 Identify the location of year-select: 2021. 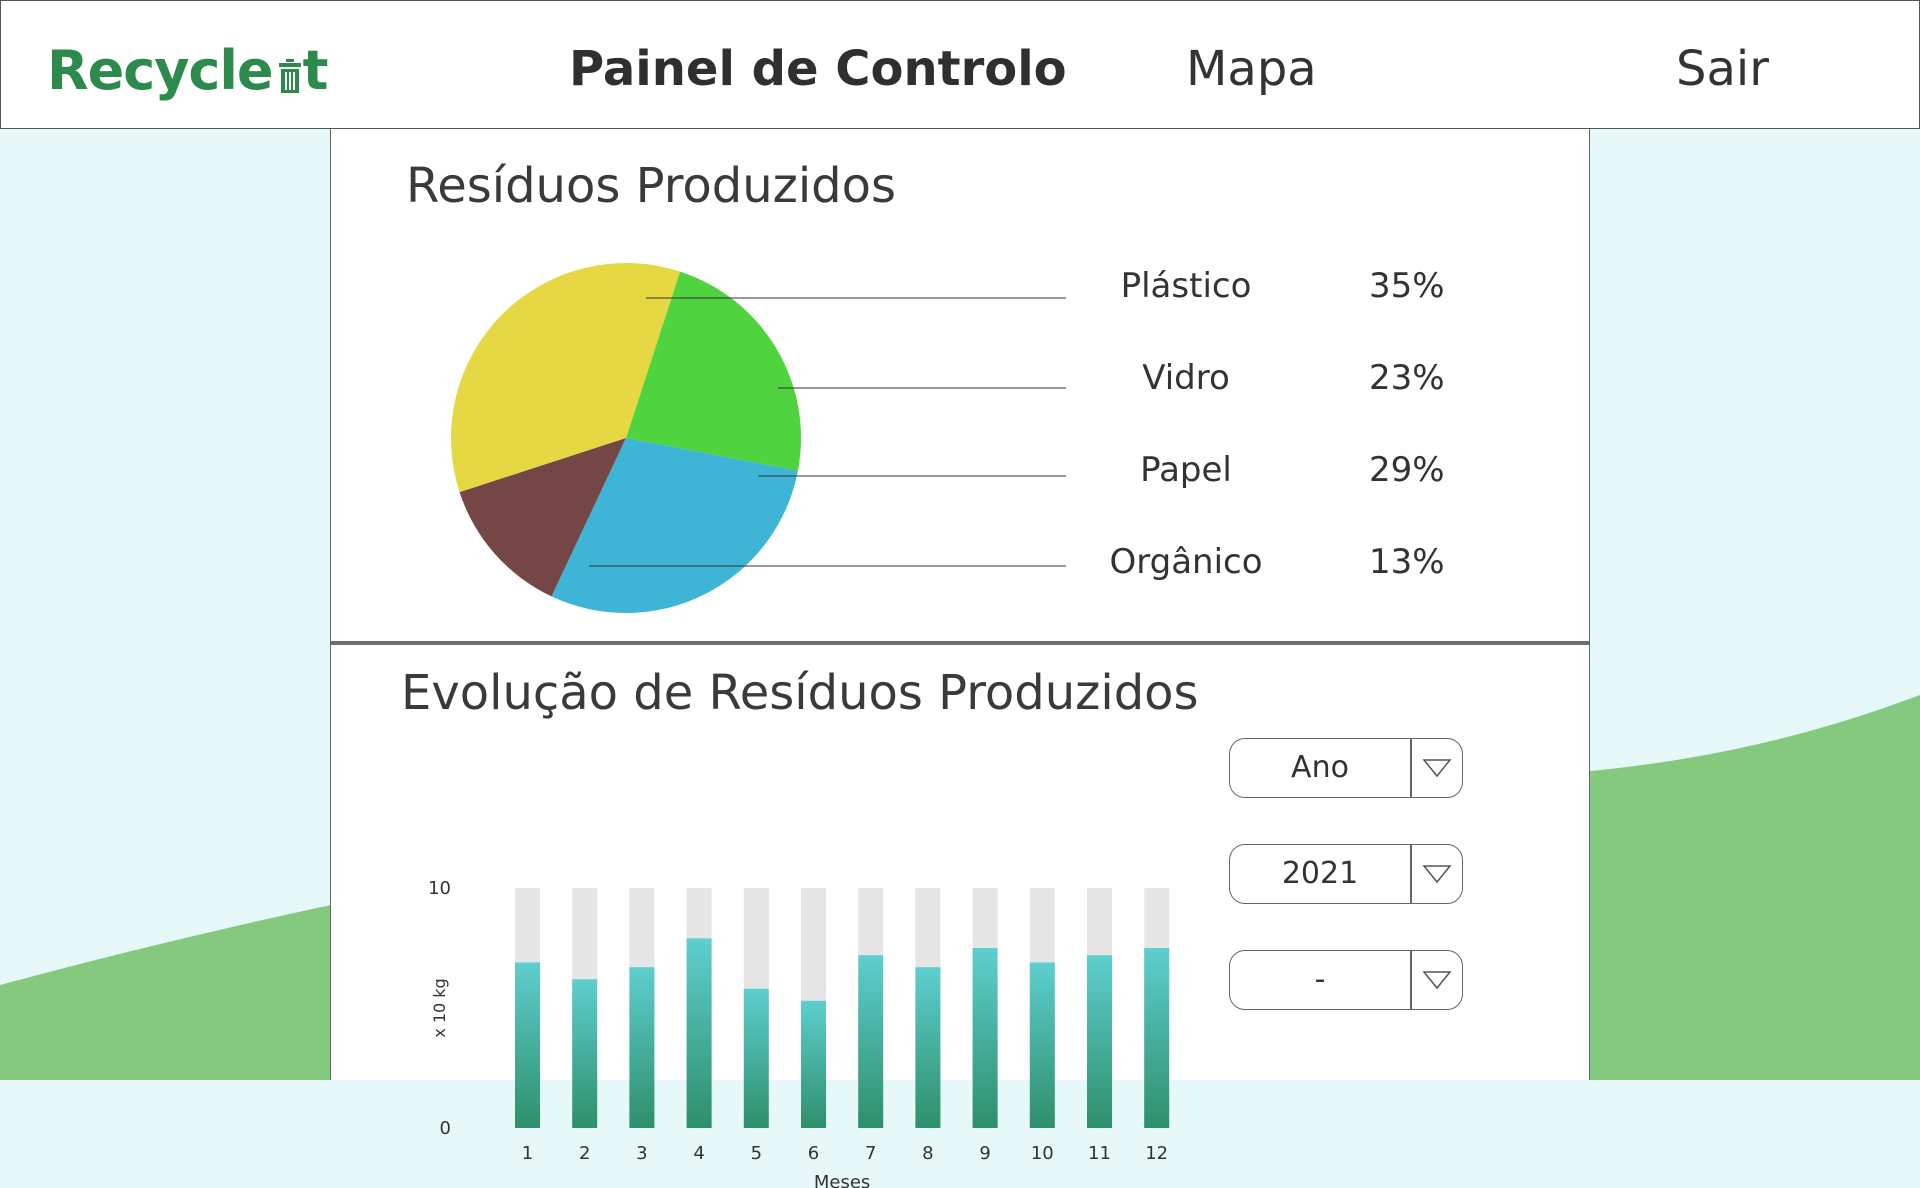
(1346, 874).